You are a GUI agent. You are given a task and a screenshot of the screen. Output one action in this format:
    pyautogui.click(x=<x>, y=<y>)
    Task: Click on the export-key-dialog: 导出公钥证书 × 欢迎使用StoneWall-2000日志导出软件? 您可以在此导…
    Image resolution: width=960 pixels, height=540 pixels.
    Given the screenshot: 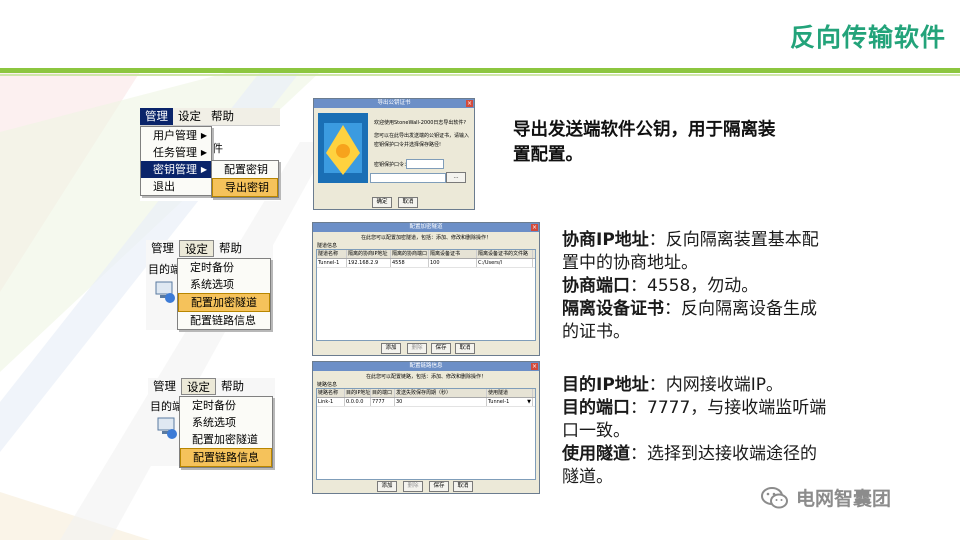 What is the action you would take?
    pyautogui.click(x=394, y=154)
    